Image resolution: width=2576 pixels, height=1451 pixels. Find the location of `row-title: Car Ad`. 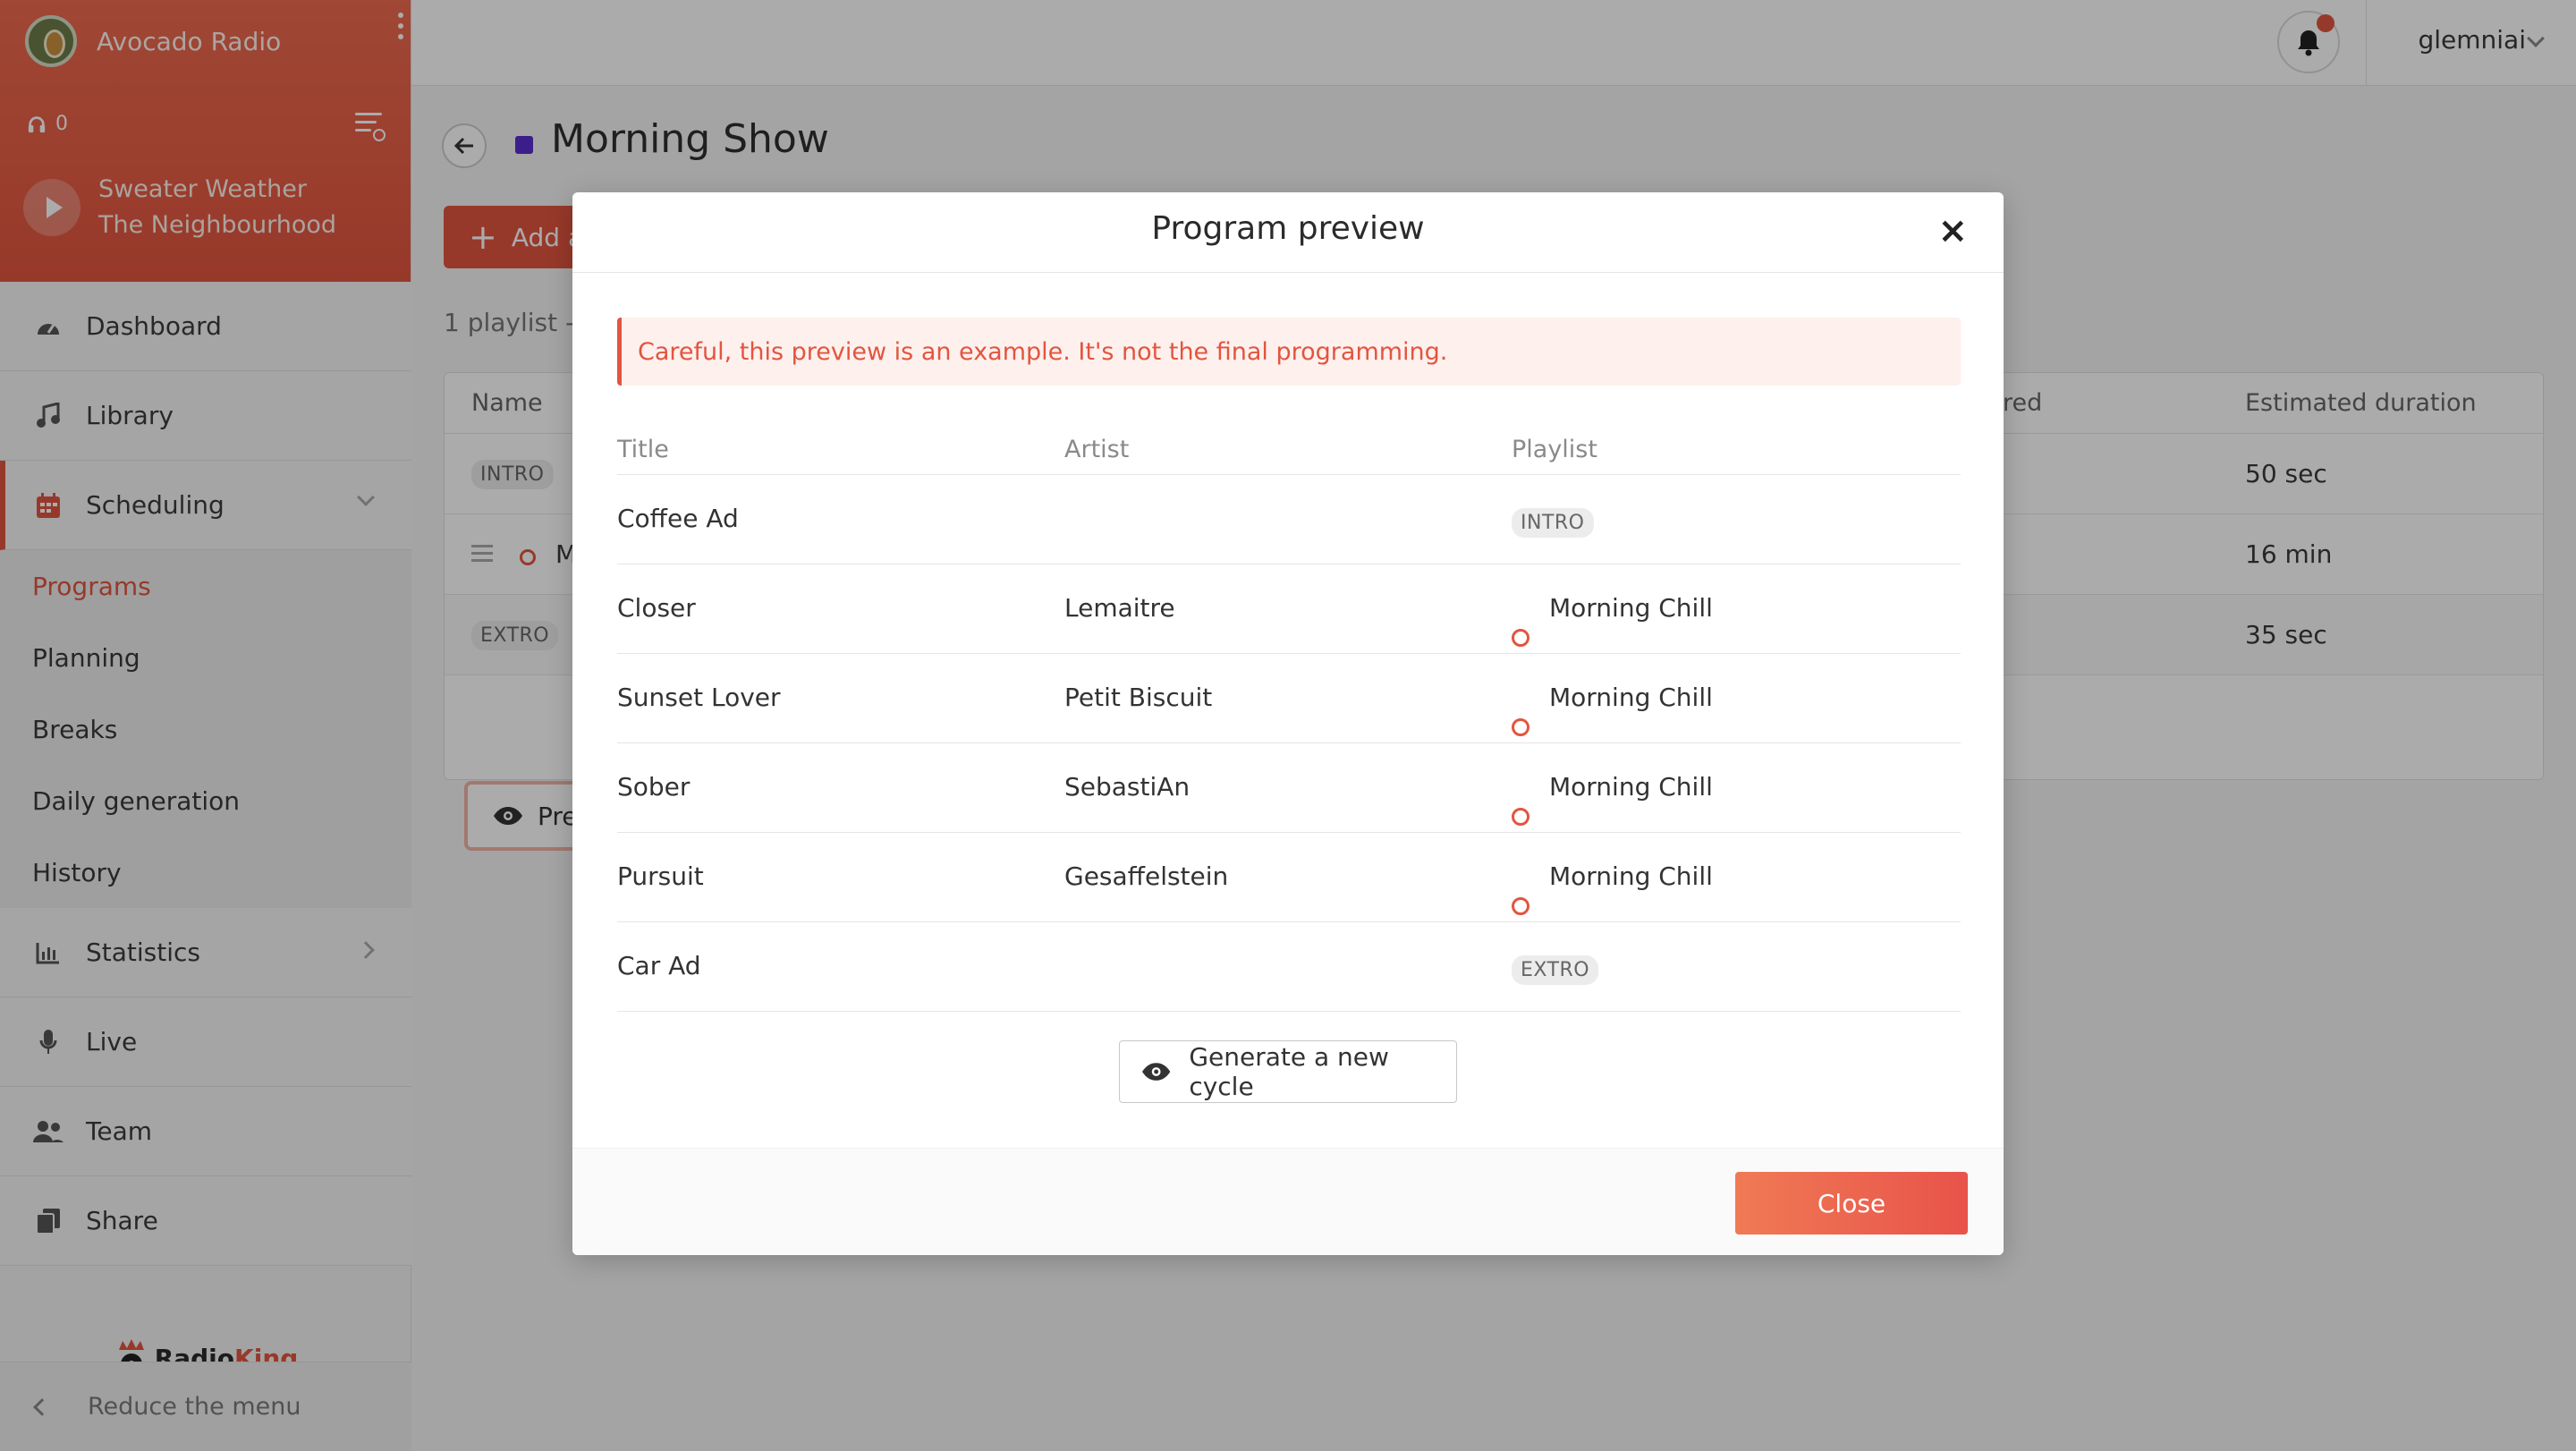

row-title: Car Ad is located at coordinates (659, 965).